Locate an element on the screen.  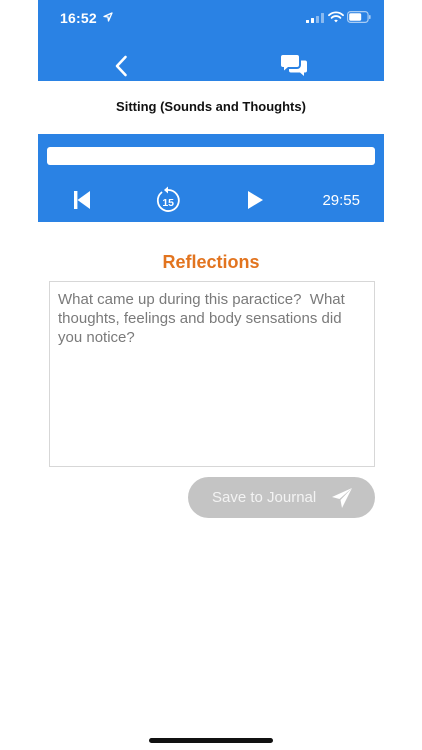
wifi-icon is located at coordinates (336, 17).